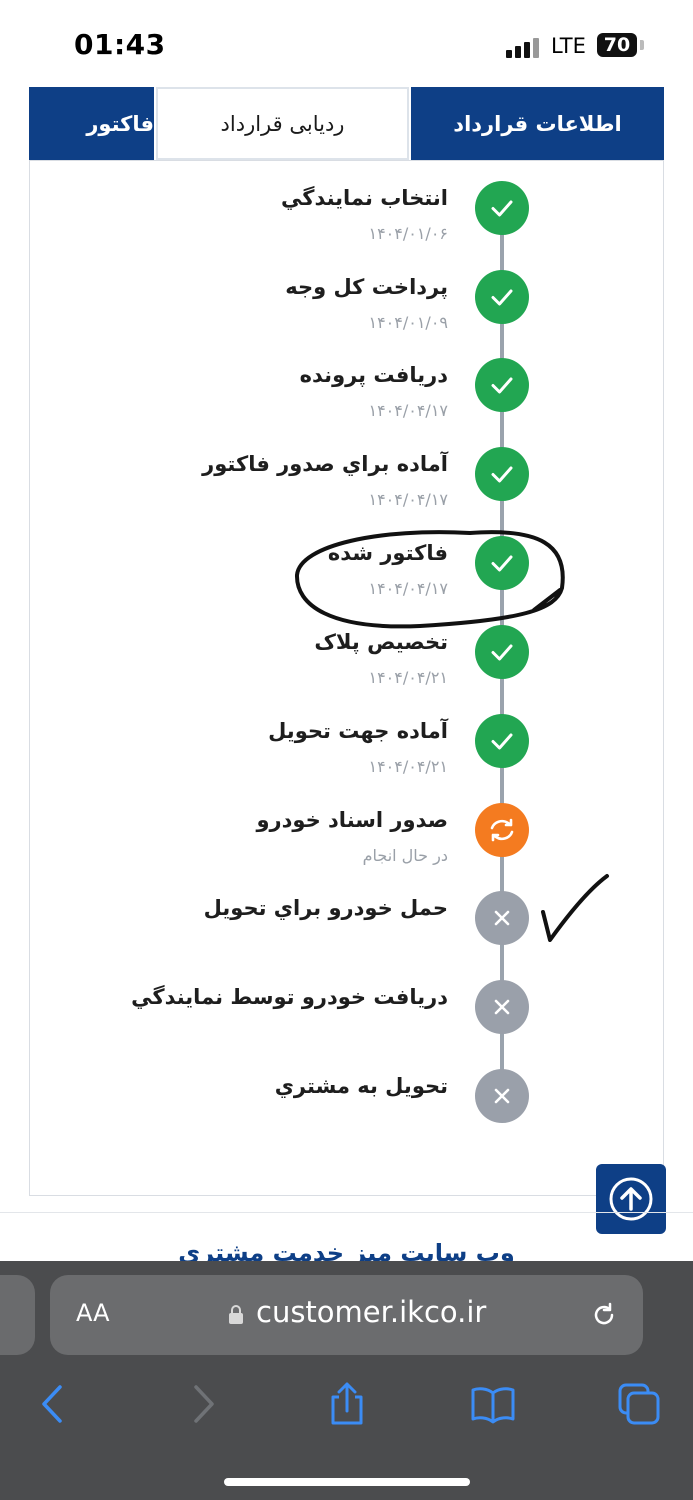  Describe the element at coordinates (120, 44) in the screenshot. I see `clock: 01:43` at that location.